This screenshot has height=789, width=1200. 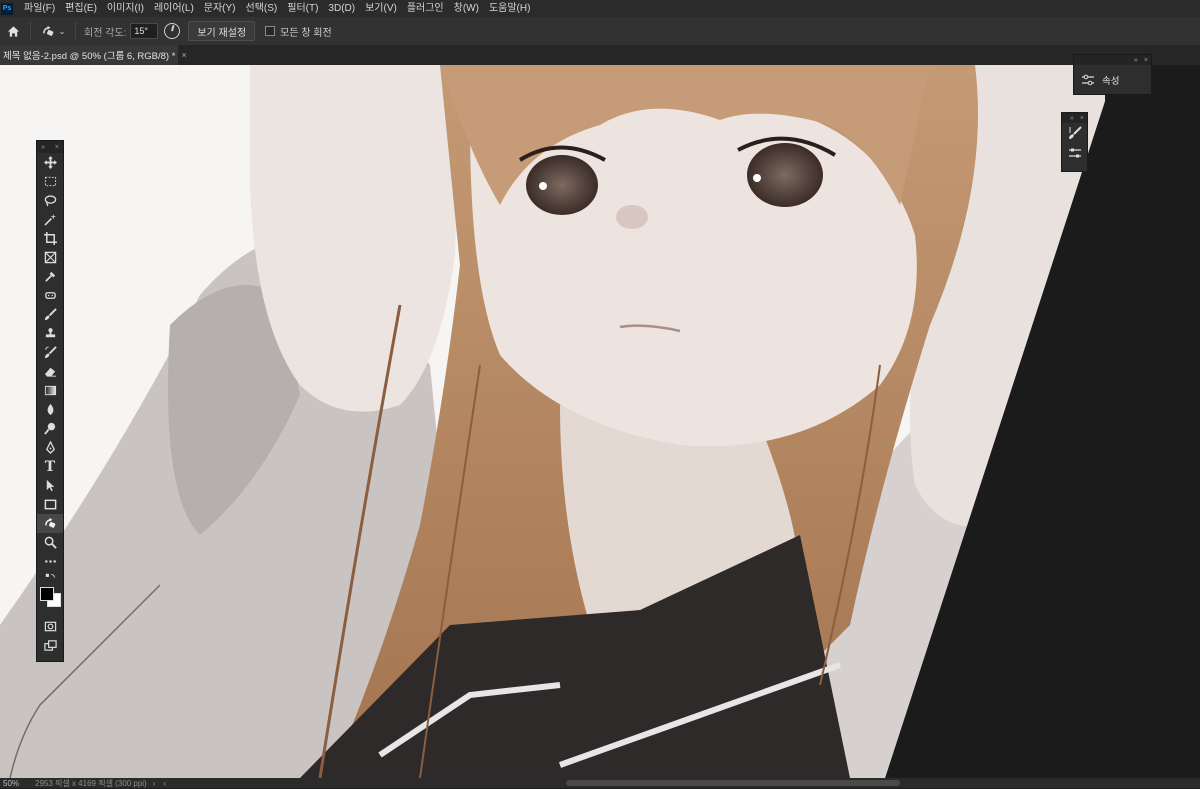 I want to click on document-tab: 제목 없음-2.psd @ 50% (그룹 6, RGB/8) * ×, so click(x=93, y=55).